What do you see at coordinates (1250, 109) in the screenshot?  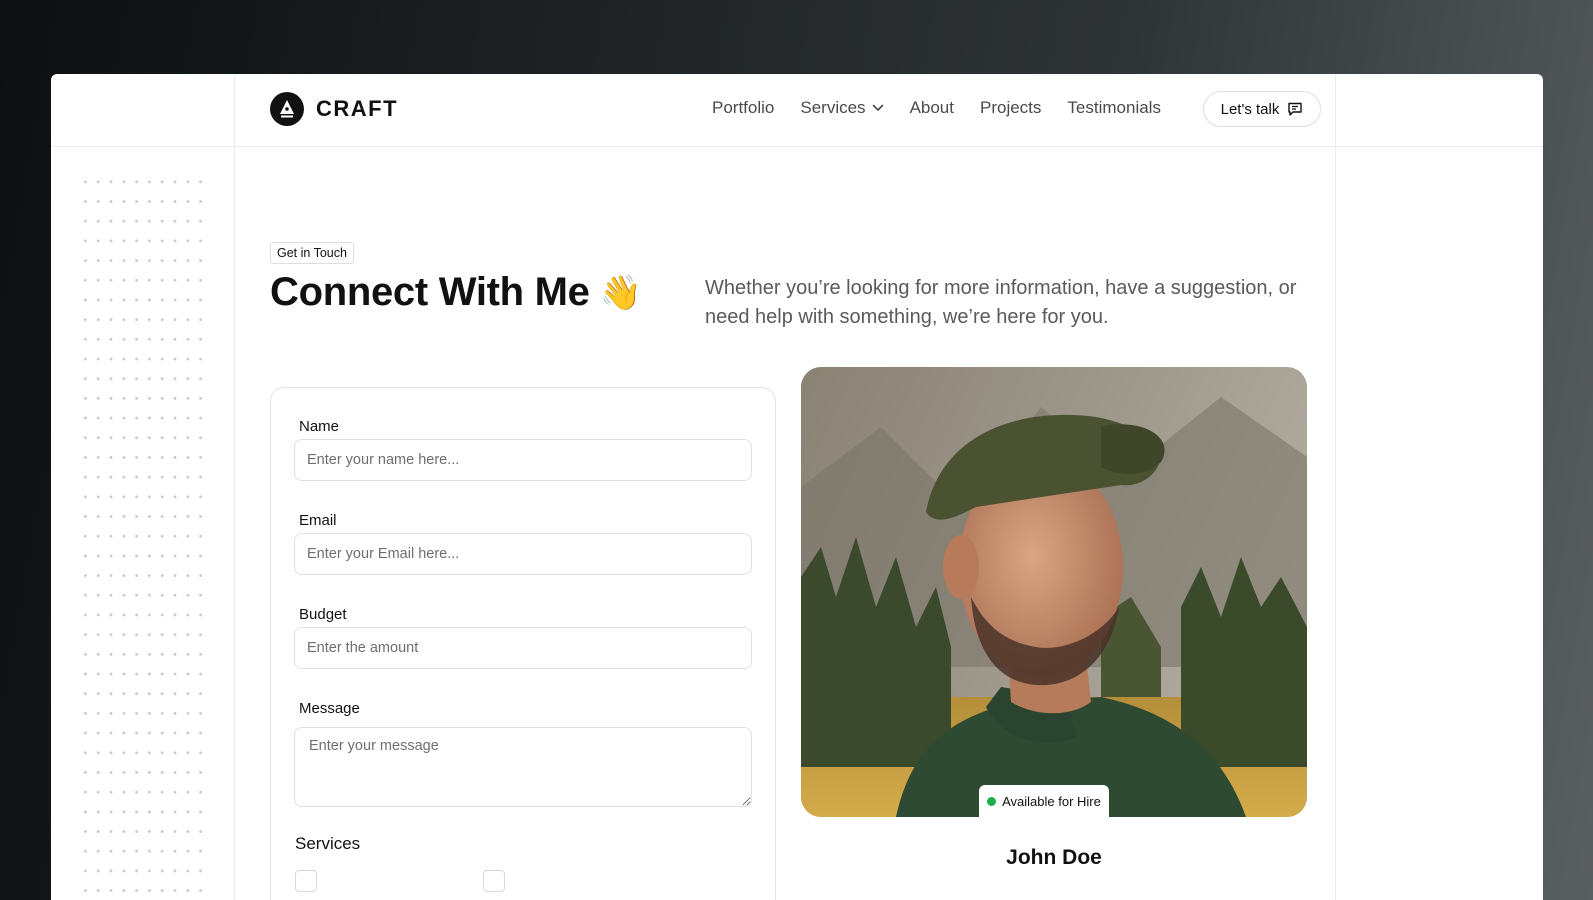 I see `lets-talk-label: Let's talk` at bounding box center [1250, 109].